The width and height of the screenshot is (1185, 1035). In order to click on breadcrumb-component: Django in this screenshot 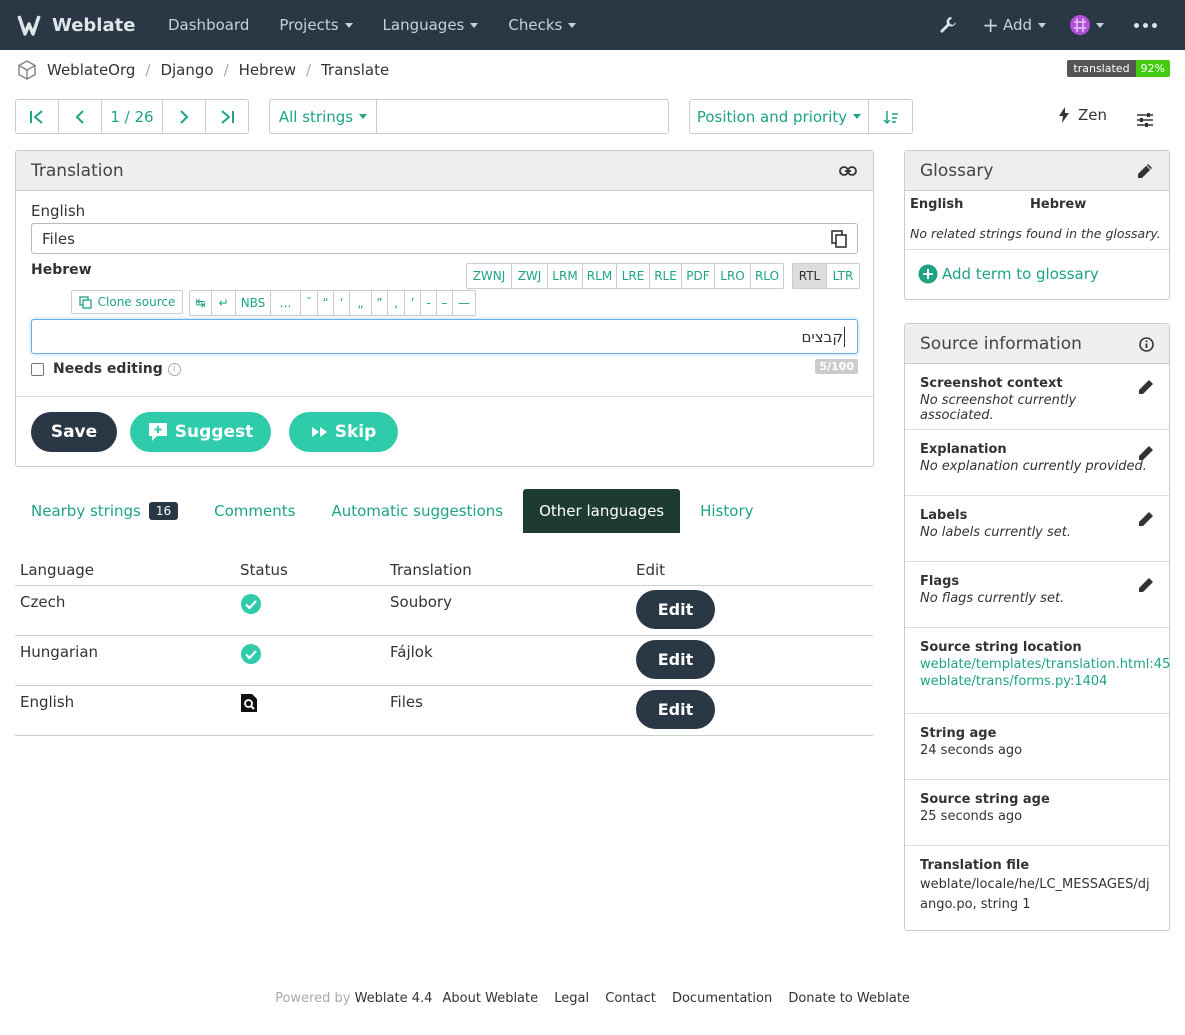, I will do `click(186, 70)`.